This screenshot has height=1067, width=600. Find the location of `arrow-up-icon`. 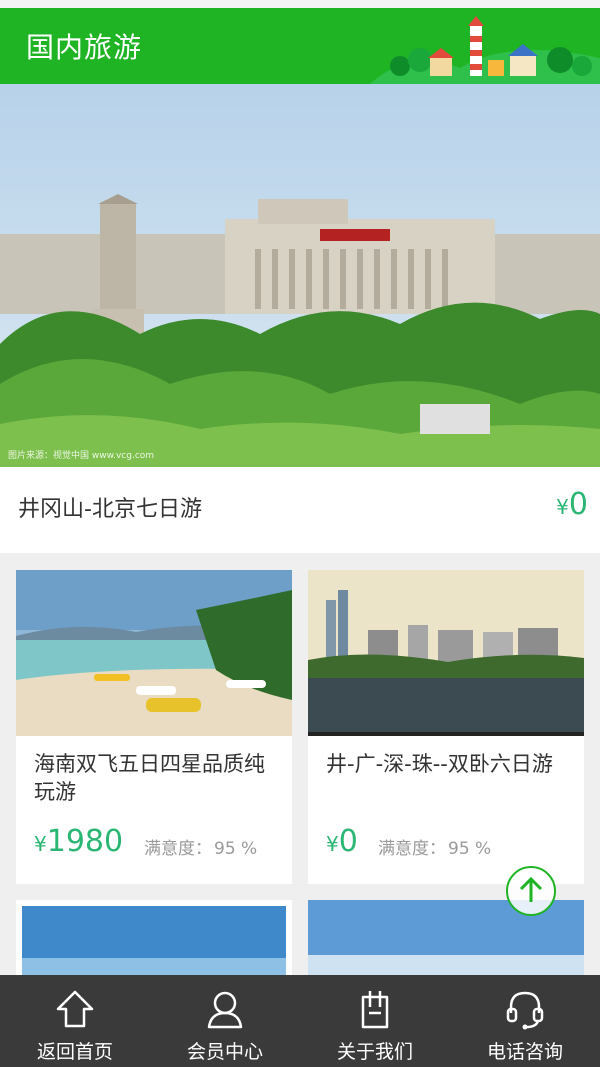

arrow-up-icon is located at coordinates (531, 889).